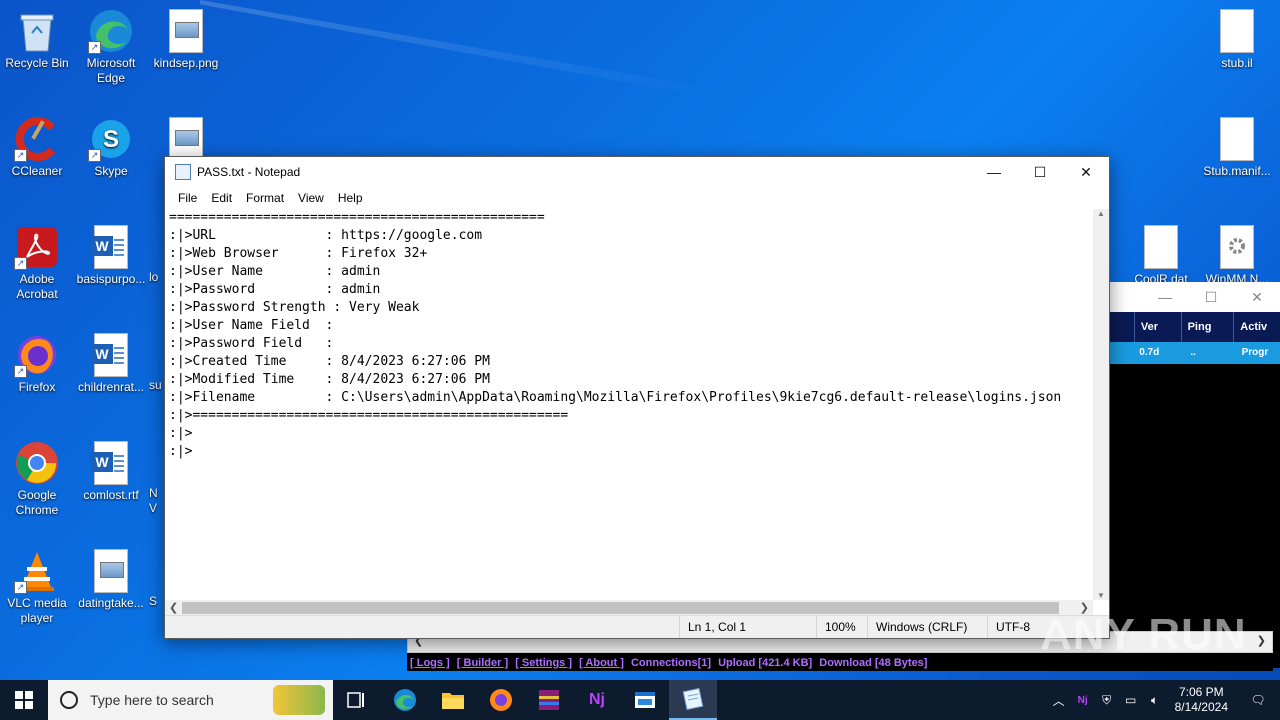  Describe the element at coordinates (1101, 595) in the screenshot. I see `scroll-down-icon: ▼` at that location.